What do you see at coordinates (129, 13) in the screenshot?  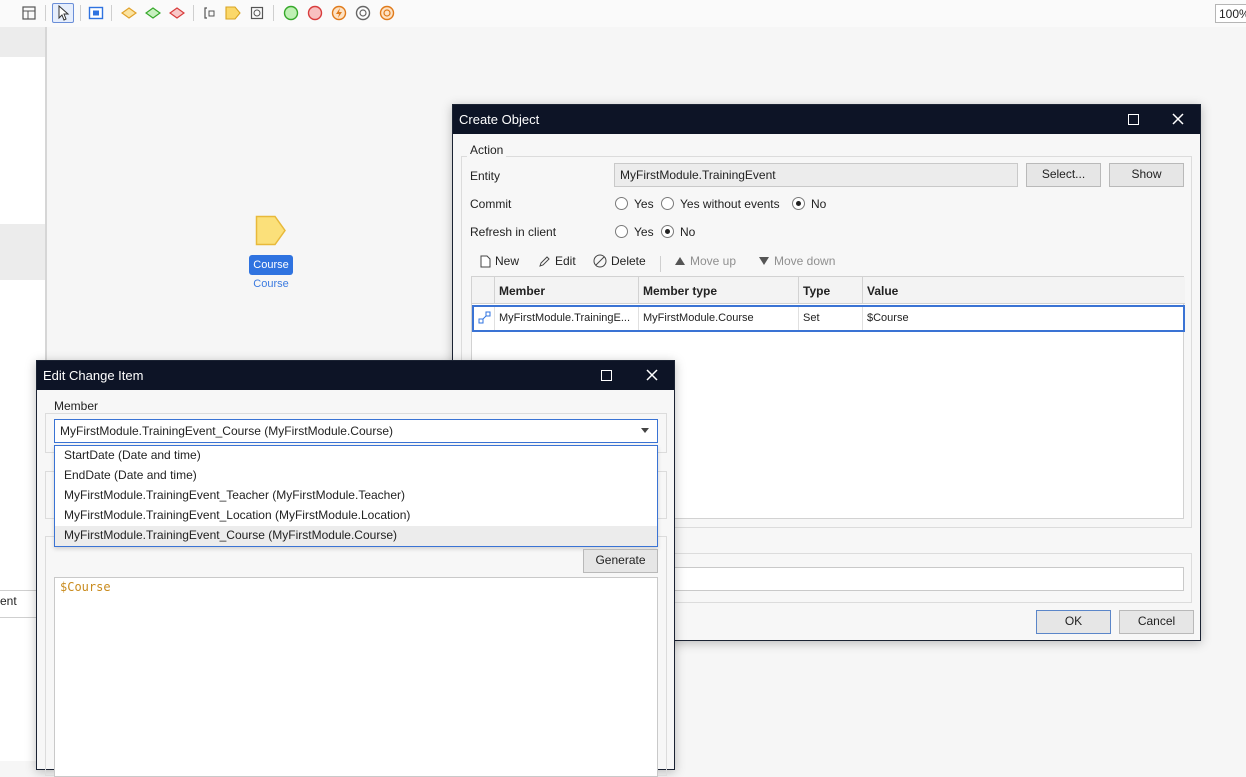 I see `decision-icon` at bounding box center [129, 13].